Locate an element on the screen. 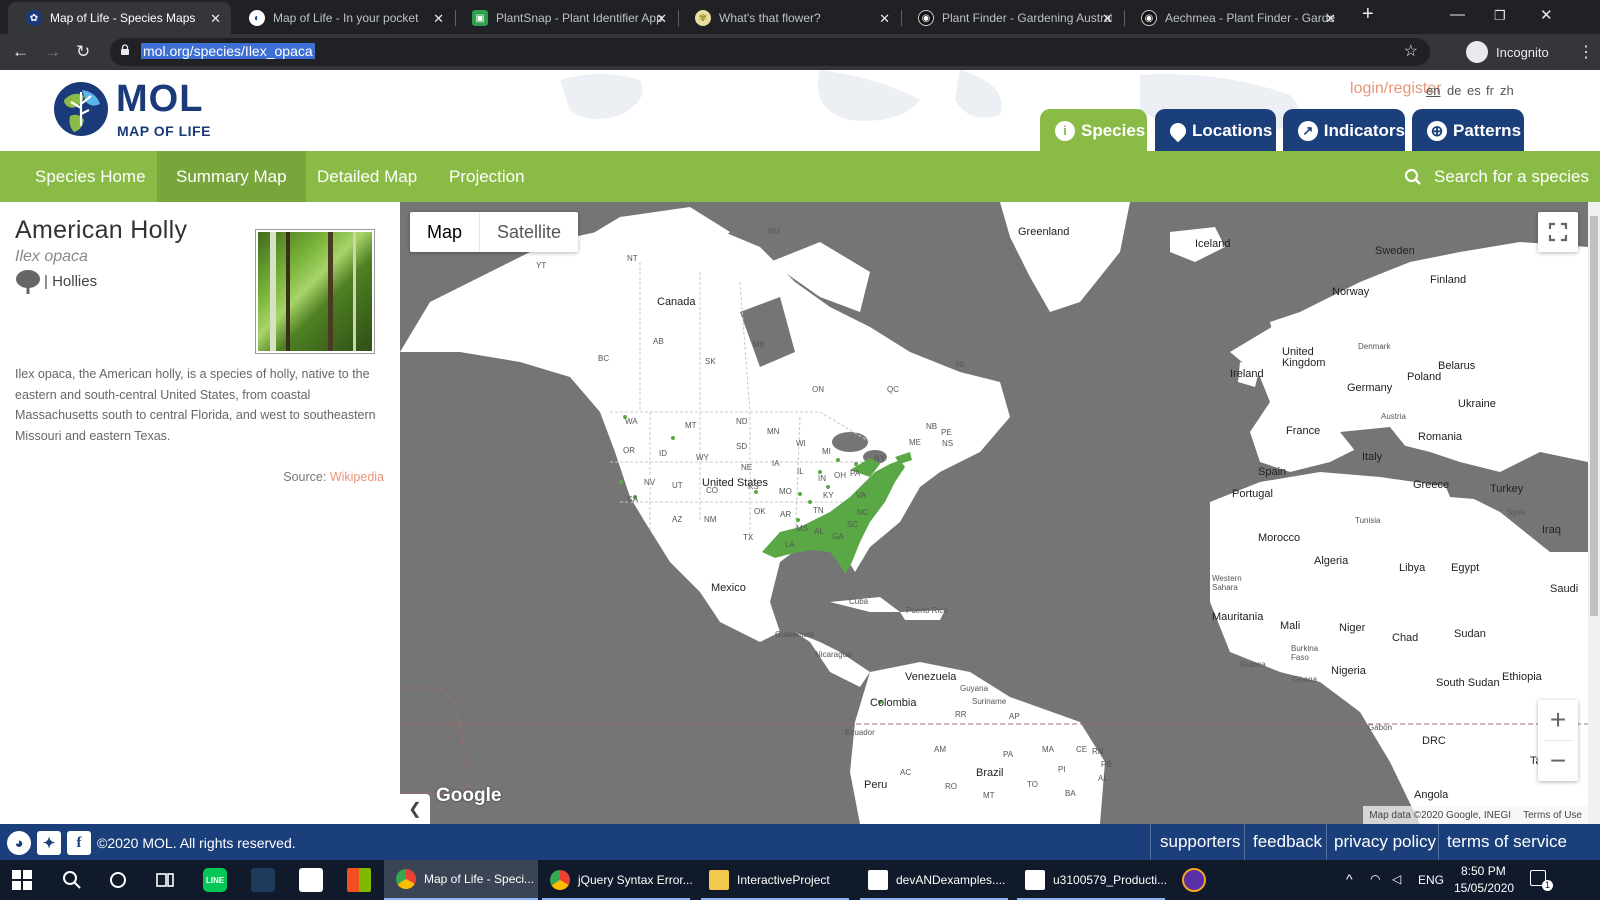  url-text: mol.org/species/Ilex_opaca is located at coordinates (228, 51).